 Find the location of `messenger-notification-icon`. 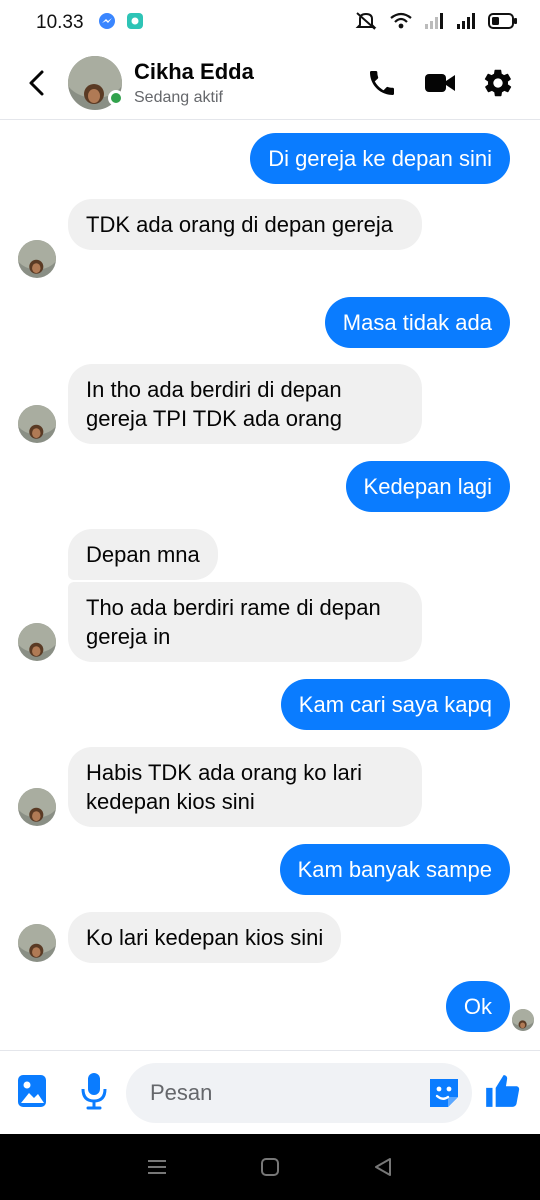

messenger-notification-icon is located at coordinates (107, 23).